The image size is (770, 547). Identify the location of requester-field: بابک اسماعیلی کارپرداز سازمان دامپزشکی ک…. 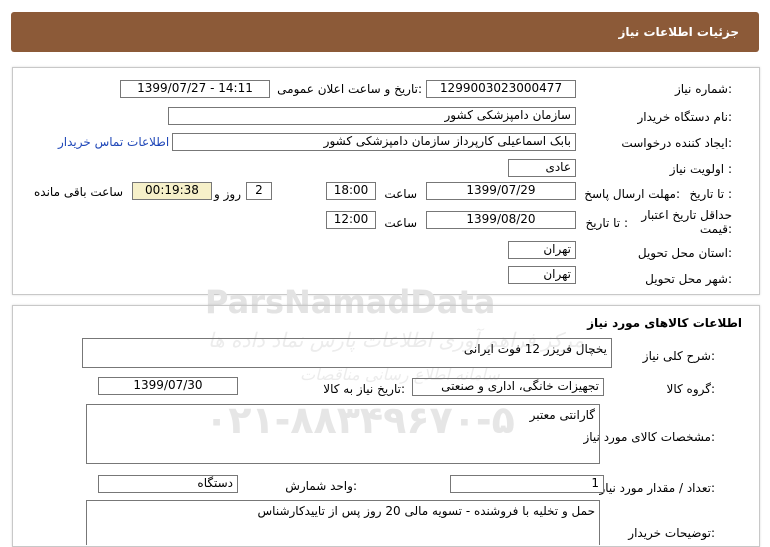
(374, 142).